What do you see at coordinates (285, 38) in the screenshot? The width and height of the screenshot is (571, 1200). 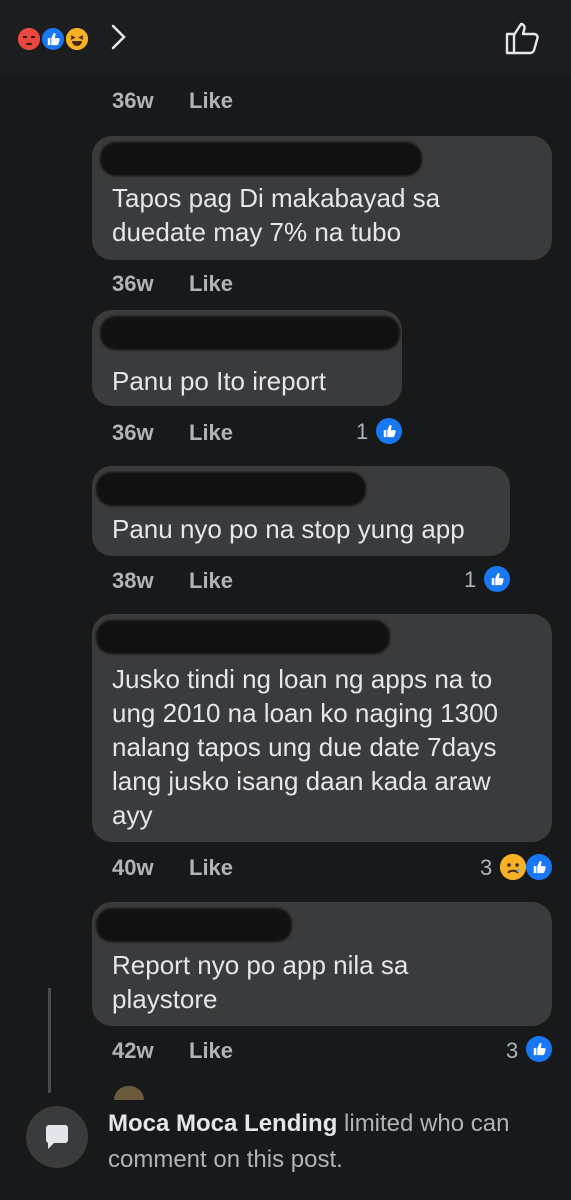 I see `reactions-bar` at bounding box center [285, 38].